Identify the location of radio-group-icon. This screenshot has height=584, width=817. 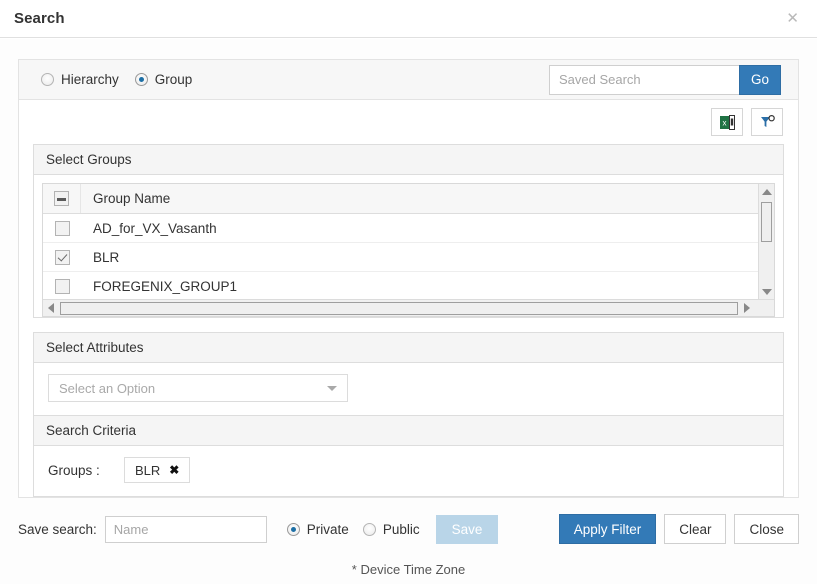
(141, 79).